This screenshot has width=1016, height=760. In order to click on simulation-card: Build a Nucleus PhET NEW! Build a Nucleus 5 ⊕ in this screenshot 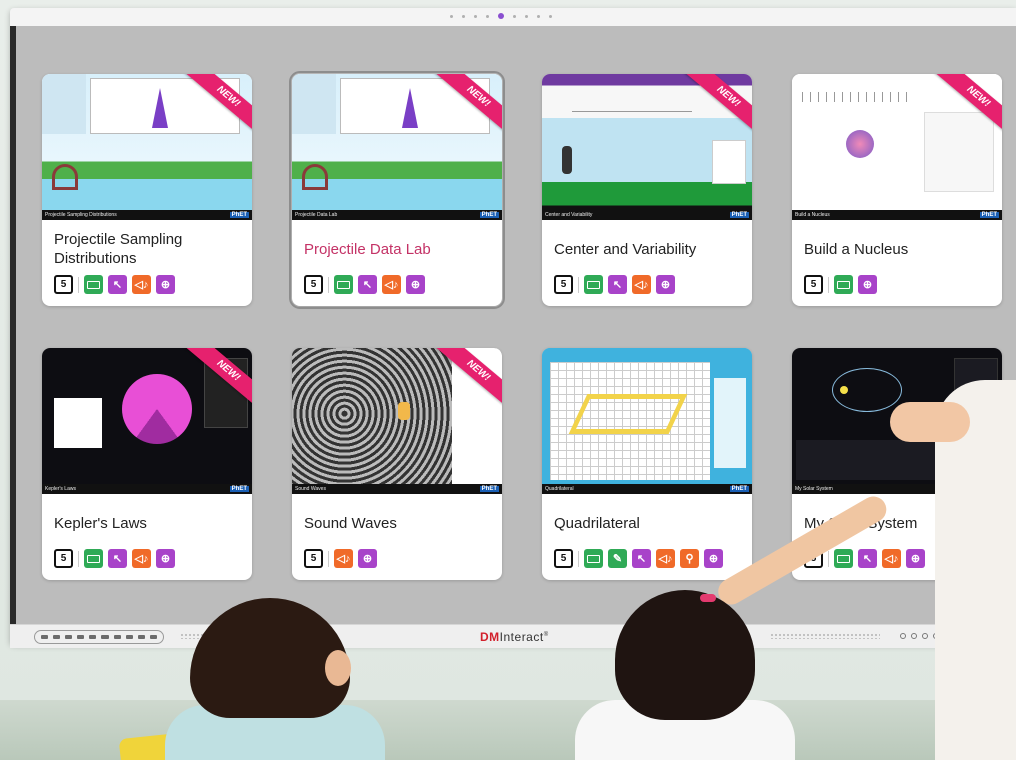, I will do `click(897, 190)`.